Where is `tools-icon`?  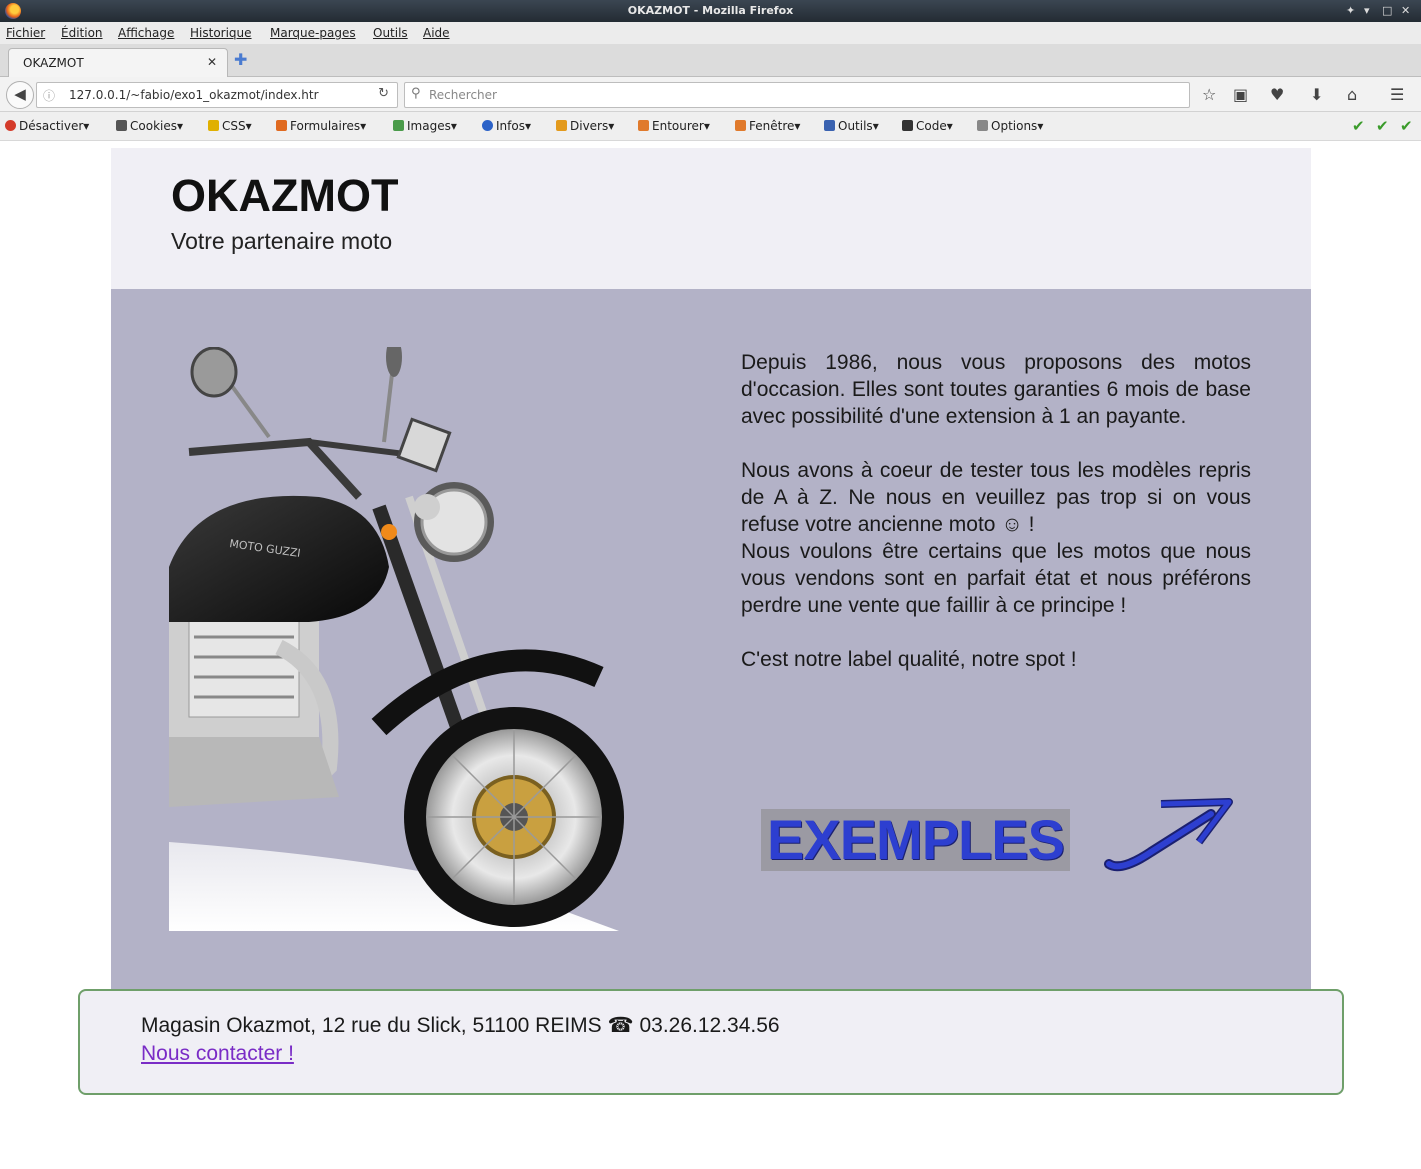 tools-icon is located at coordinates (829, 125).